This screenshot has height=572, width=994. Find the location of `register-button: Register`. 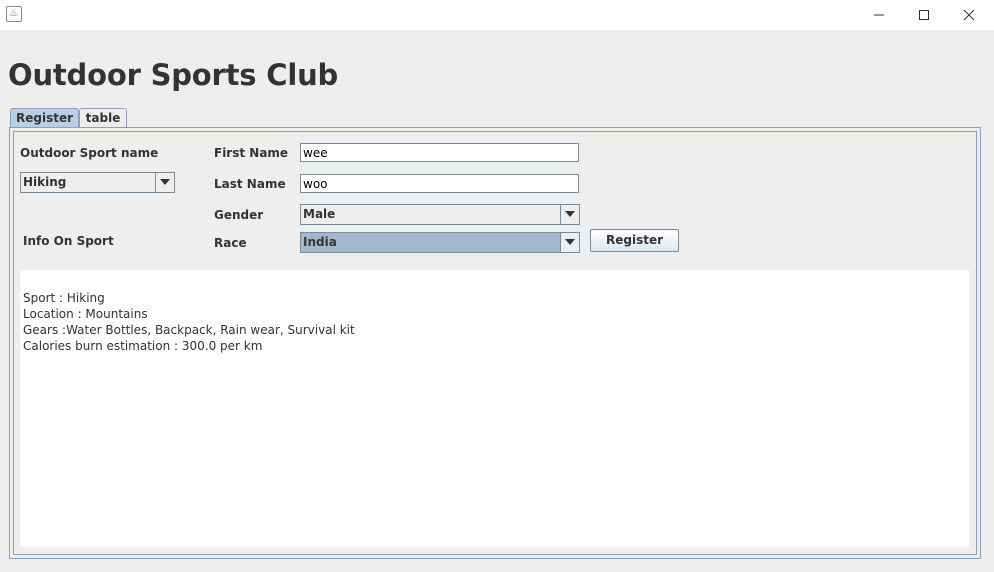

register-button: Register is located at coordinates (634, 240).